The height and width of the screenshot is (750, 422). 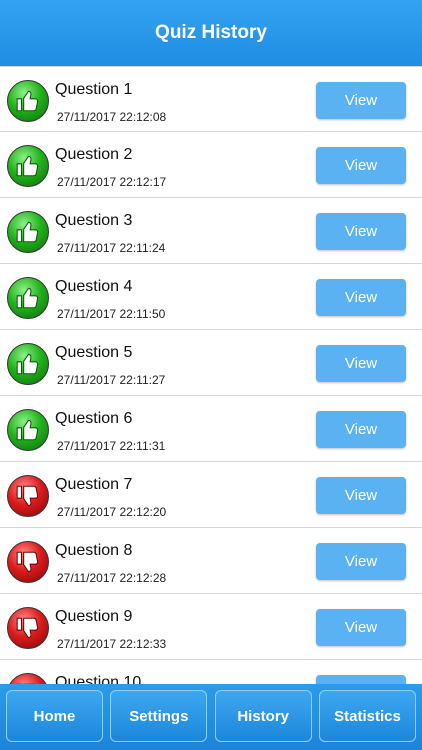 What do you see at coordinates (54, 716) in the screenshot?
I see `tab-home: Home` at bounding box center [54, 716].